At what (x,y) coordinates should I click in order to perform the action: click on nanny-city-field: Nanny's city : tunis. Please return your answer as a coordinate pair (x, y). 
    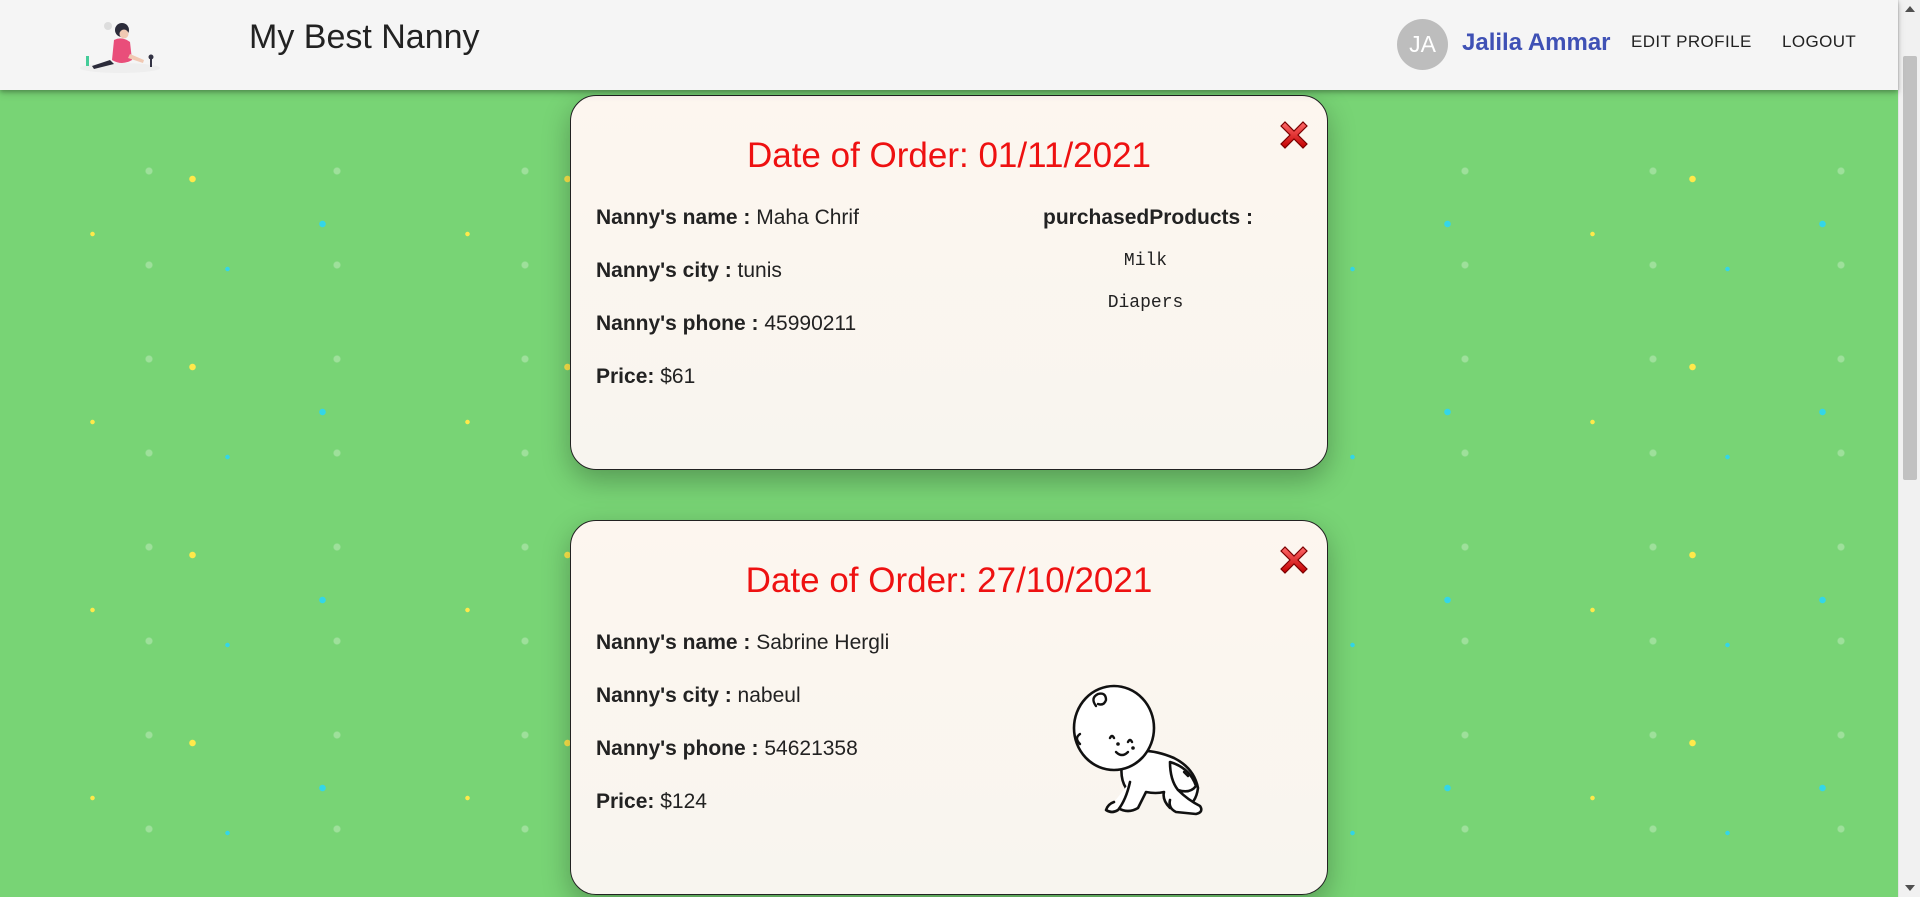
    Looking at the image, I should click on (689, 271).